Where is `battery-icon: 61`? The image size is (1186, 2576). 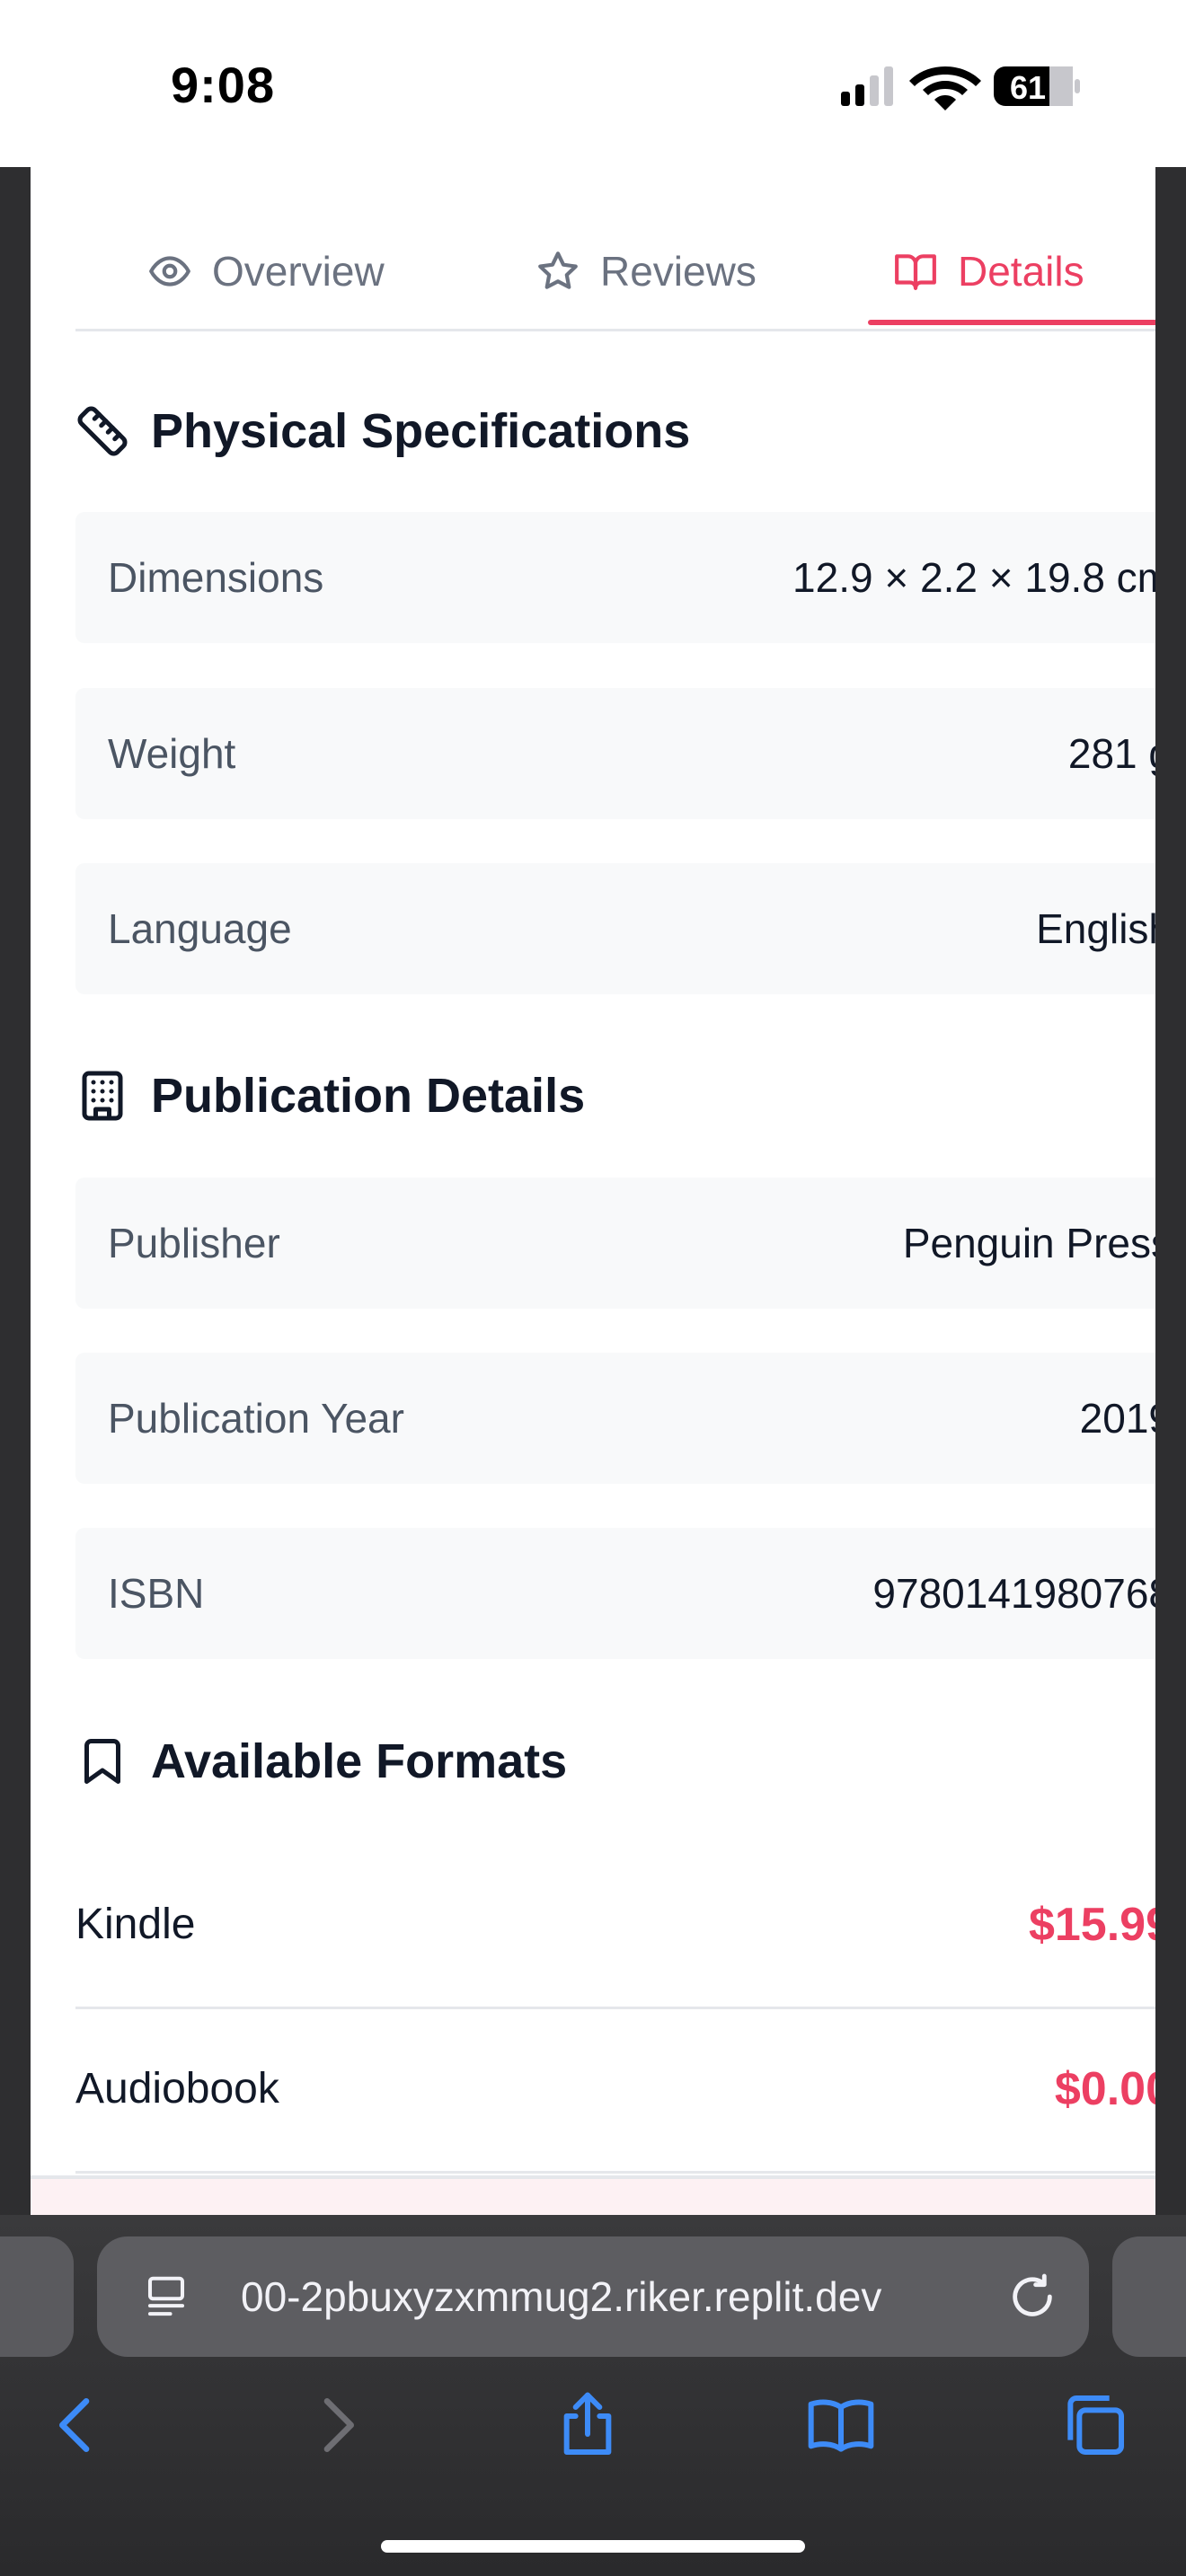
battery-icon: 61 is located at coordinates (1037, 86).